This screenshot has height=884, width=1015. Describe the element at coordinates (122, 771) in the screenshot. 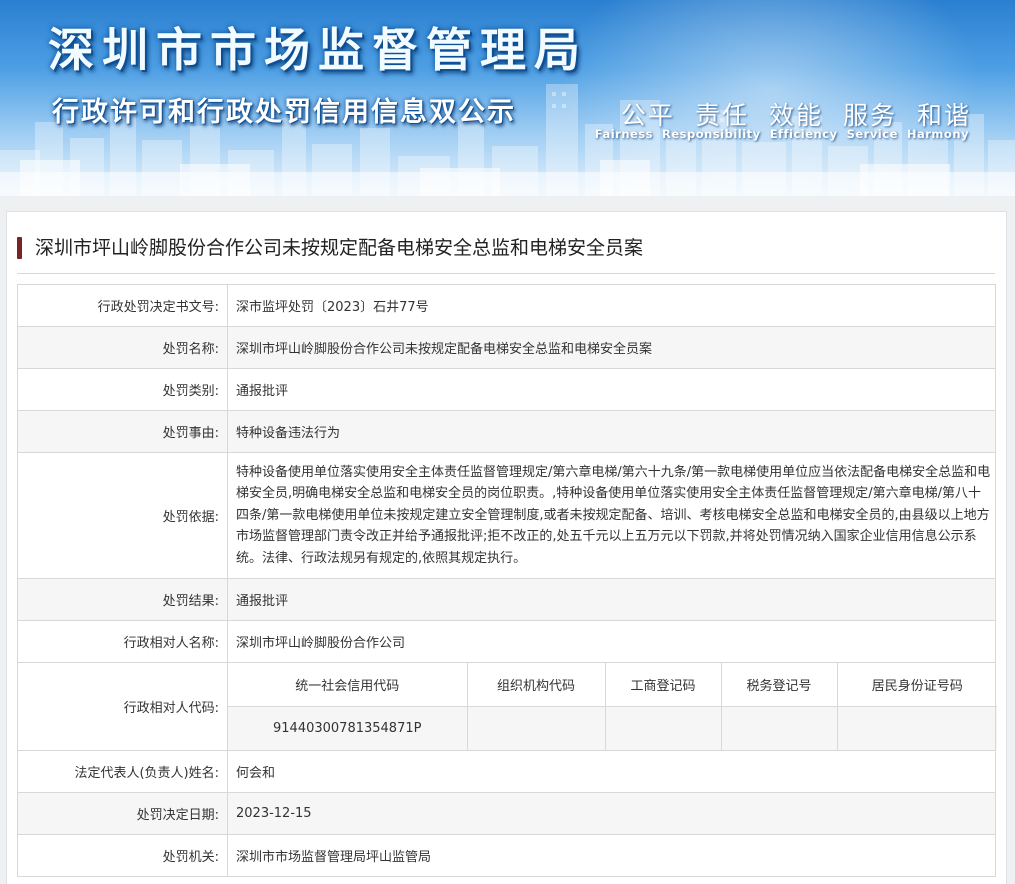

I see `label-legal-rep: 法定代表人(负责人)姓名:` at that location.